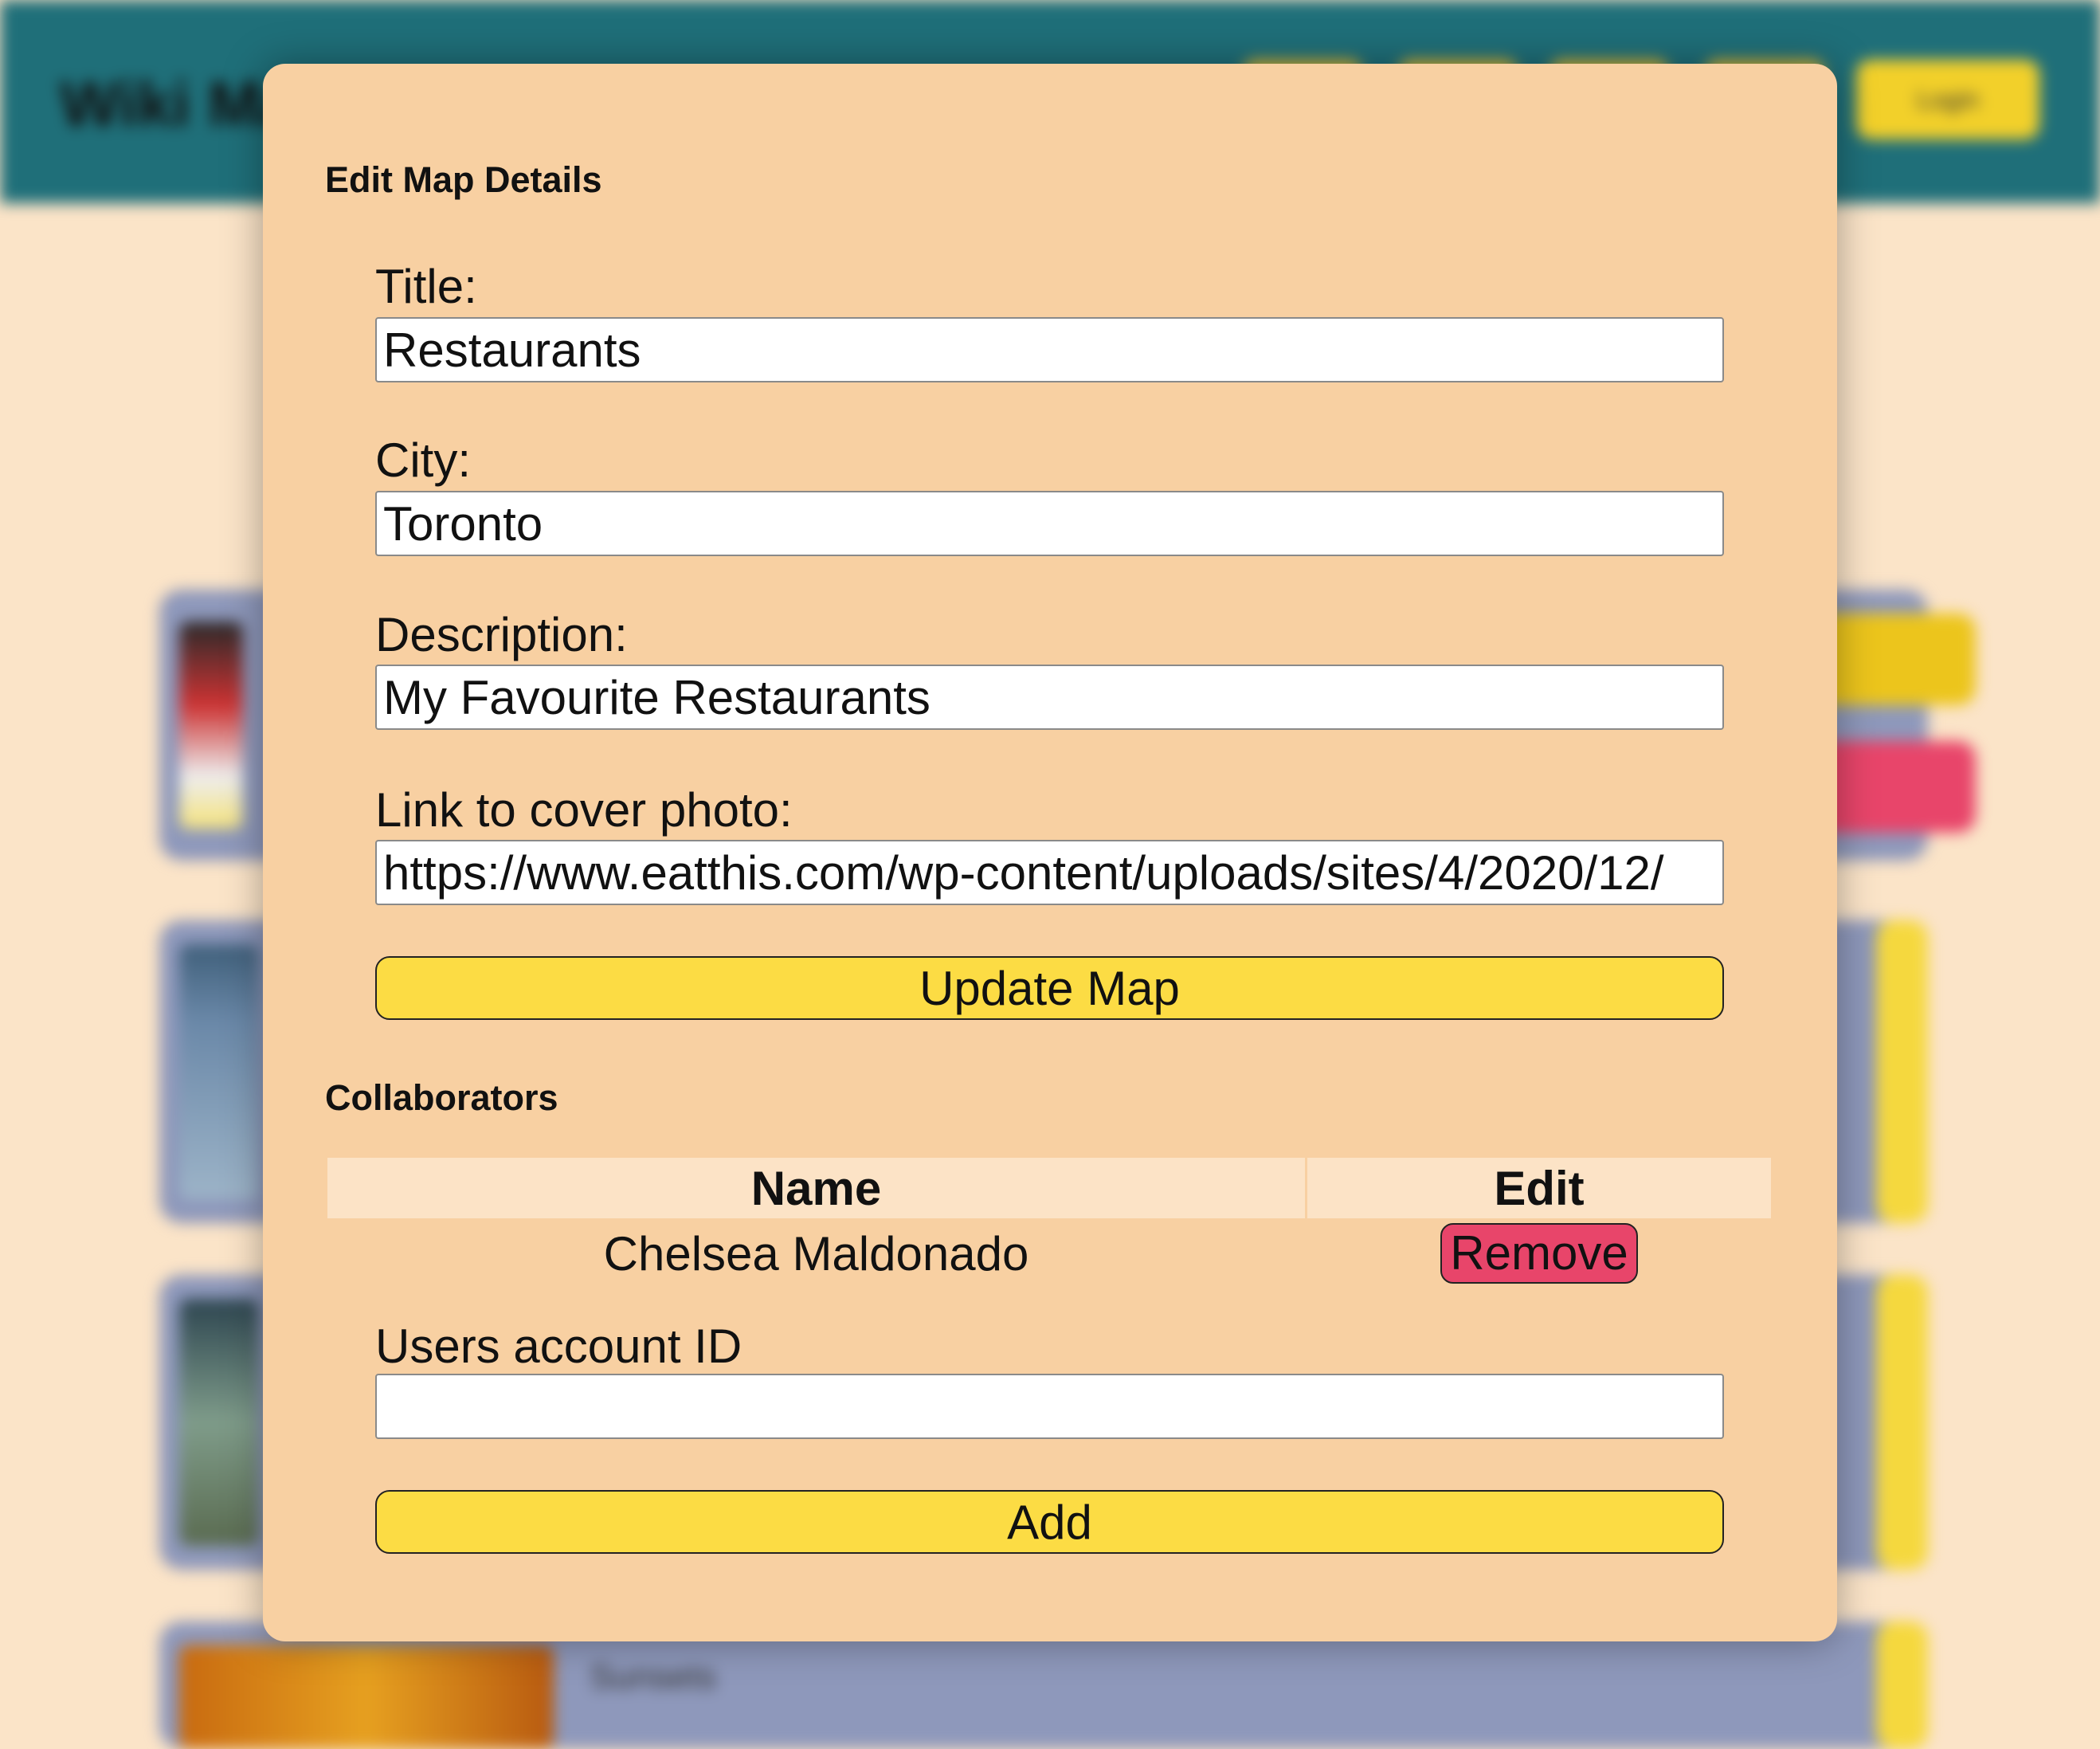 The width and height of the screenshot is (2100, 1749). I want to click on collaborators-table: Name Edit Chelsea Maldonado Remove, so click(1049, 1221).